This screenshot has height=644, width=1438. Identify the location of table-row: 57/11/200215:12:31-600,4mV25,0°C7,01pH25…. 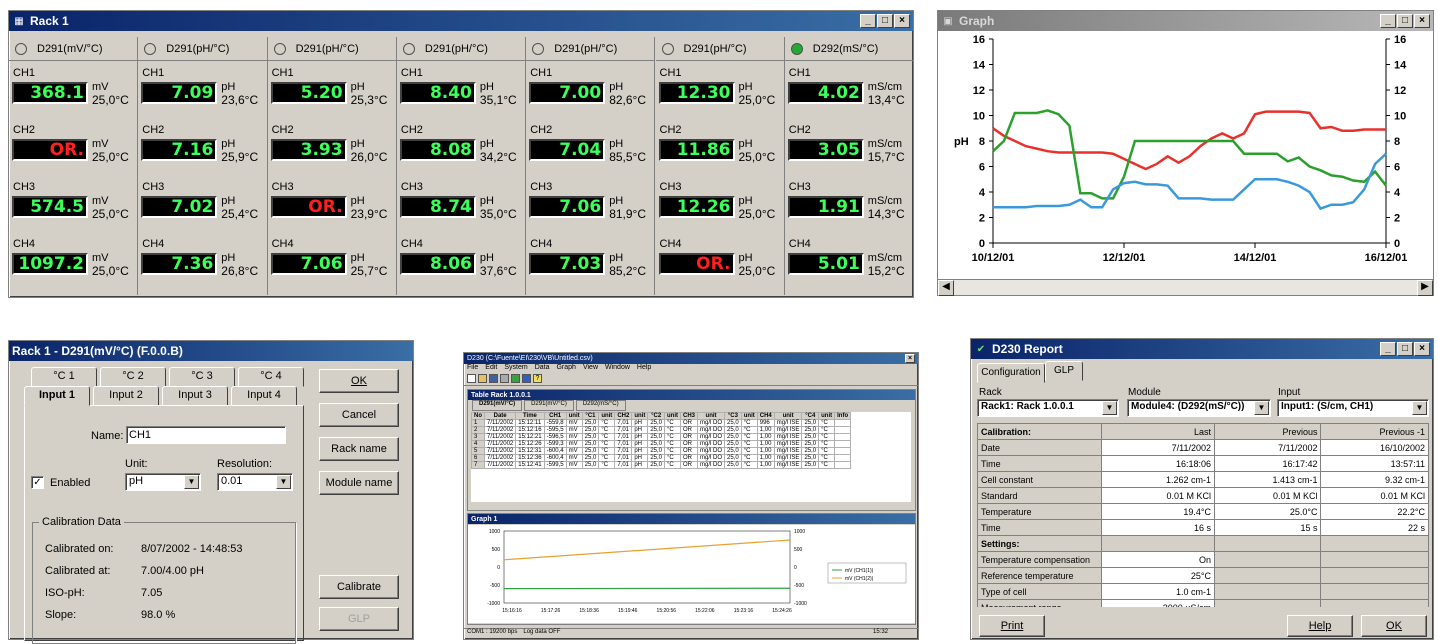
(661, 451).